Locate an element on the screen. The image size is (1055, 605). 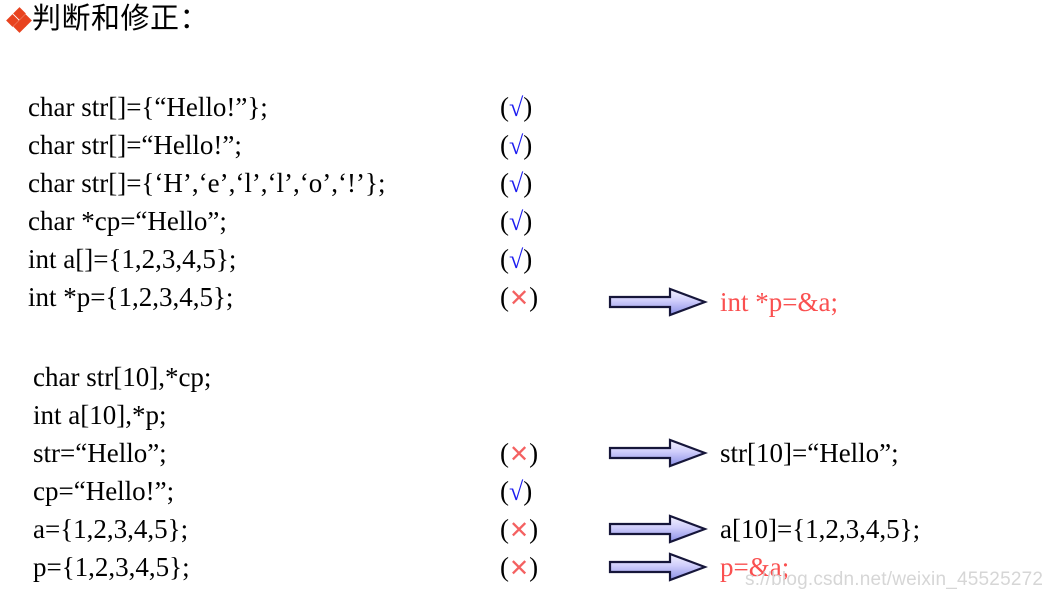
correction-row: a[10]={1,2,3,4,5}; is located at coordinates (764, 529).